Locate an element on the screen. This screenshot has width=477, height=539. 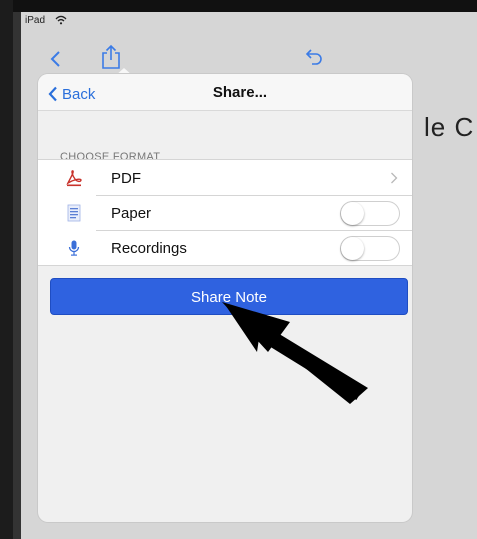
status-bar: iPad is located at coordinates (249, 21).